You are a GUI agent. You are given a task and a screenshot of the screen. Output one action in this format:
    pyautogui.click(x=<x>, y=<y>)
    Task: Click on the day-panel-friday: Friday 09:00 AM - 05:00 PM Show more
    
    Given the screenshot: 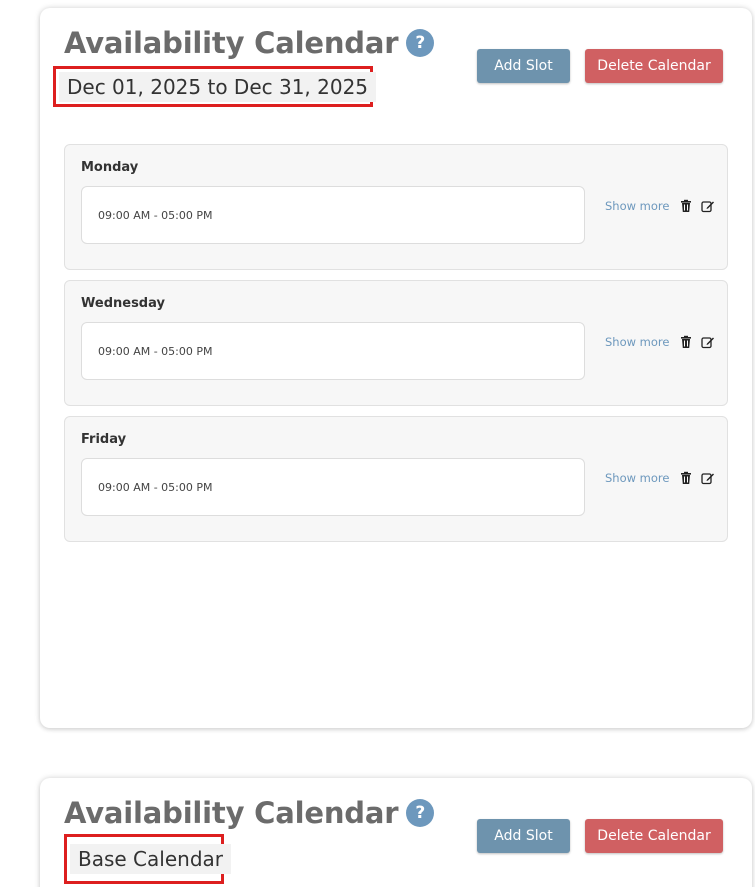 What is the action you would take?
    pyautogui.click(x=396, y=479)
    